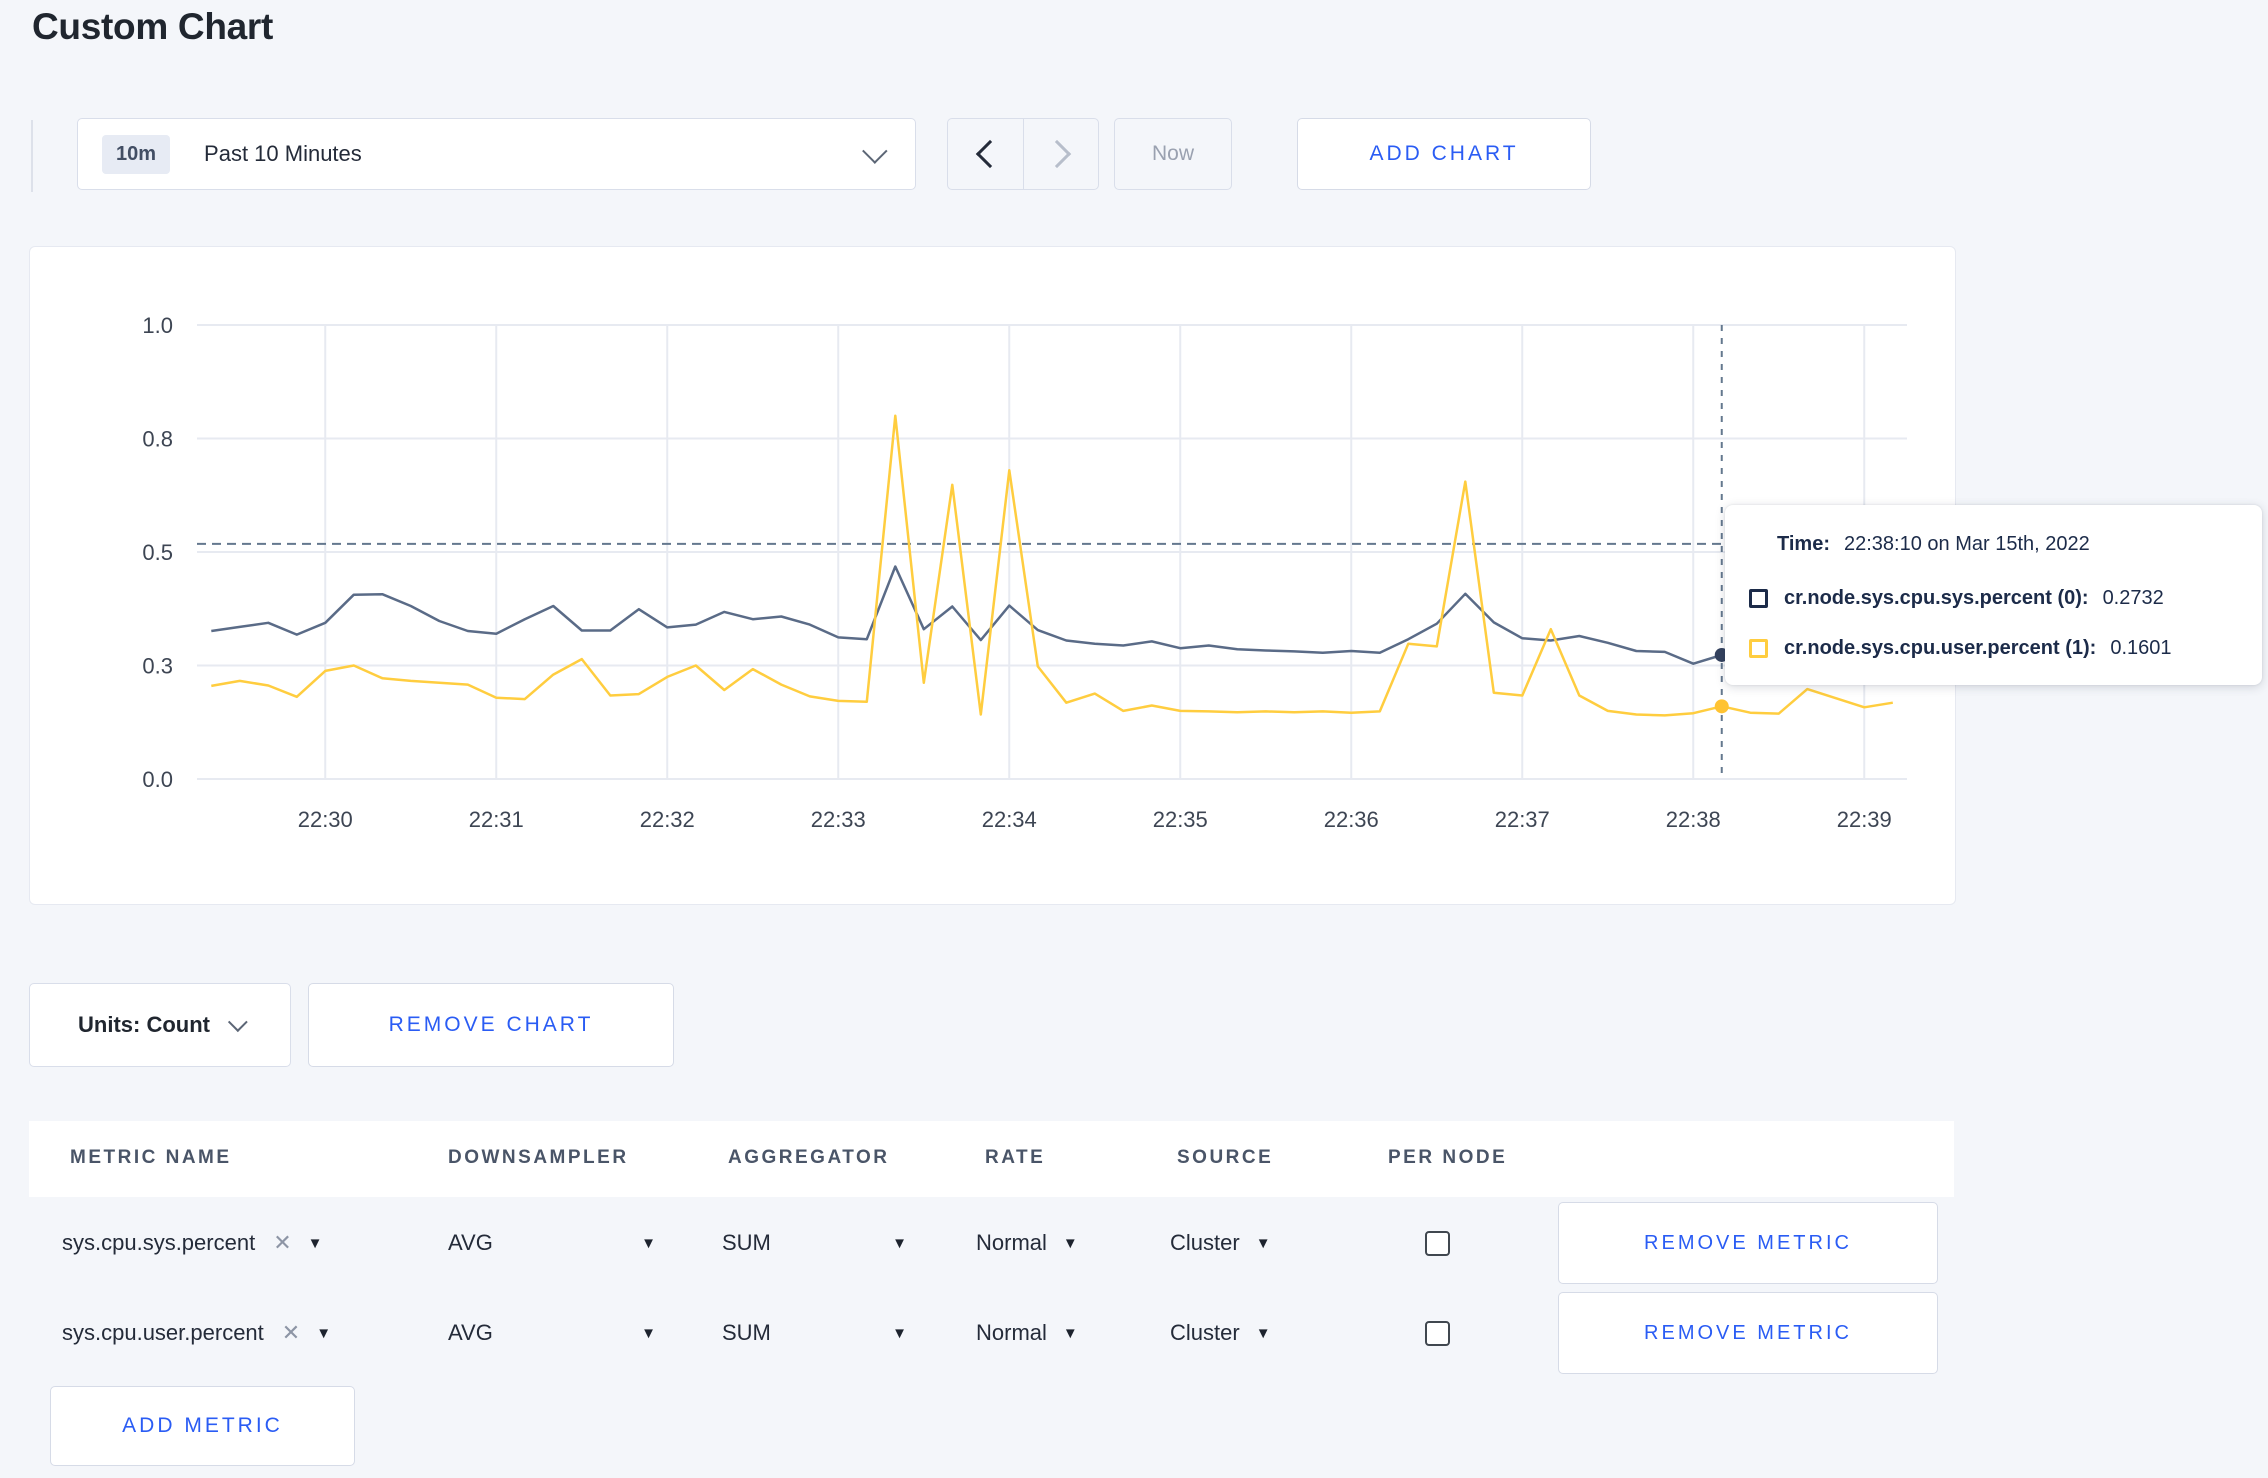  What do you see at coordinates (1057, 154) in the screenshot?
I see `chevron-right-icon` at bounding box center [1057, 154].